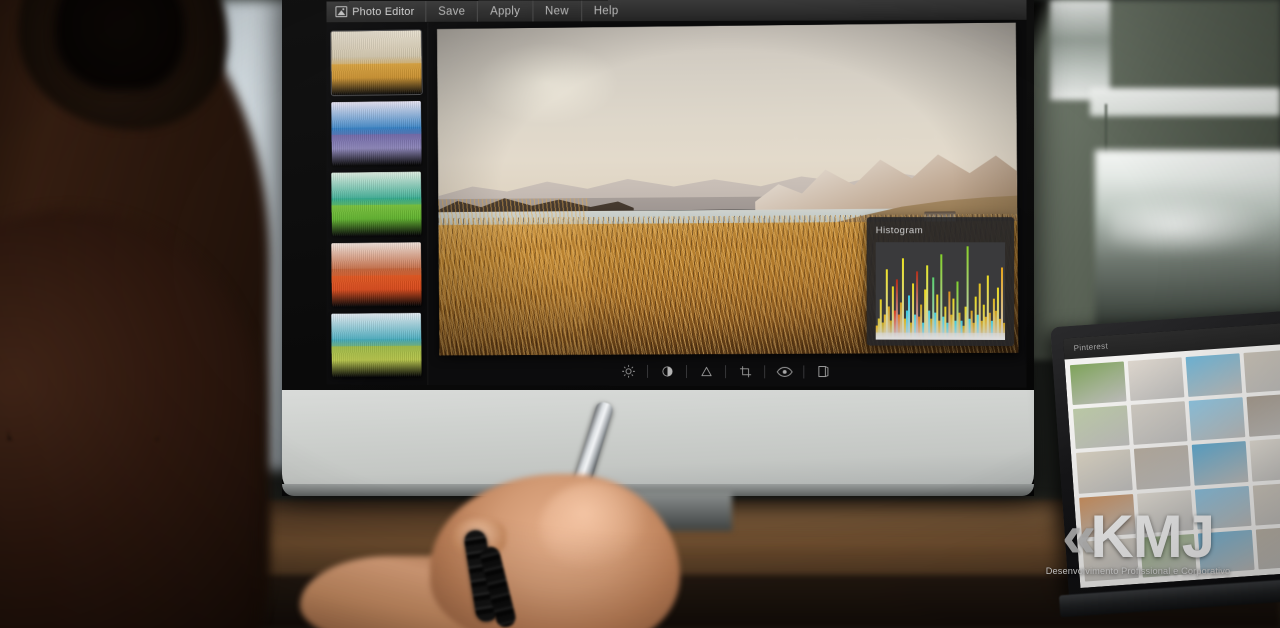  Describe the element at coordinates (784, 371) in the screenshot. I see `preview-eye-icon` at that location.